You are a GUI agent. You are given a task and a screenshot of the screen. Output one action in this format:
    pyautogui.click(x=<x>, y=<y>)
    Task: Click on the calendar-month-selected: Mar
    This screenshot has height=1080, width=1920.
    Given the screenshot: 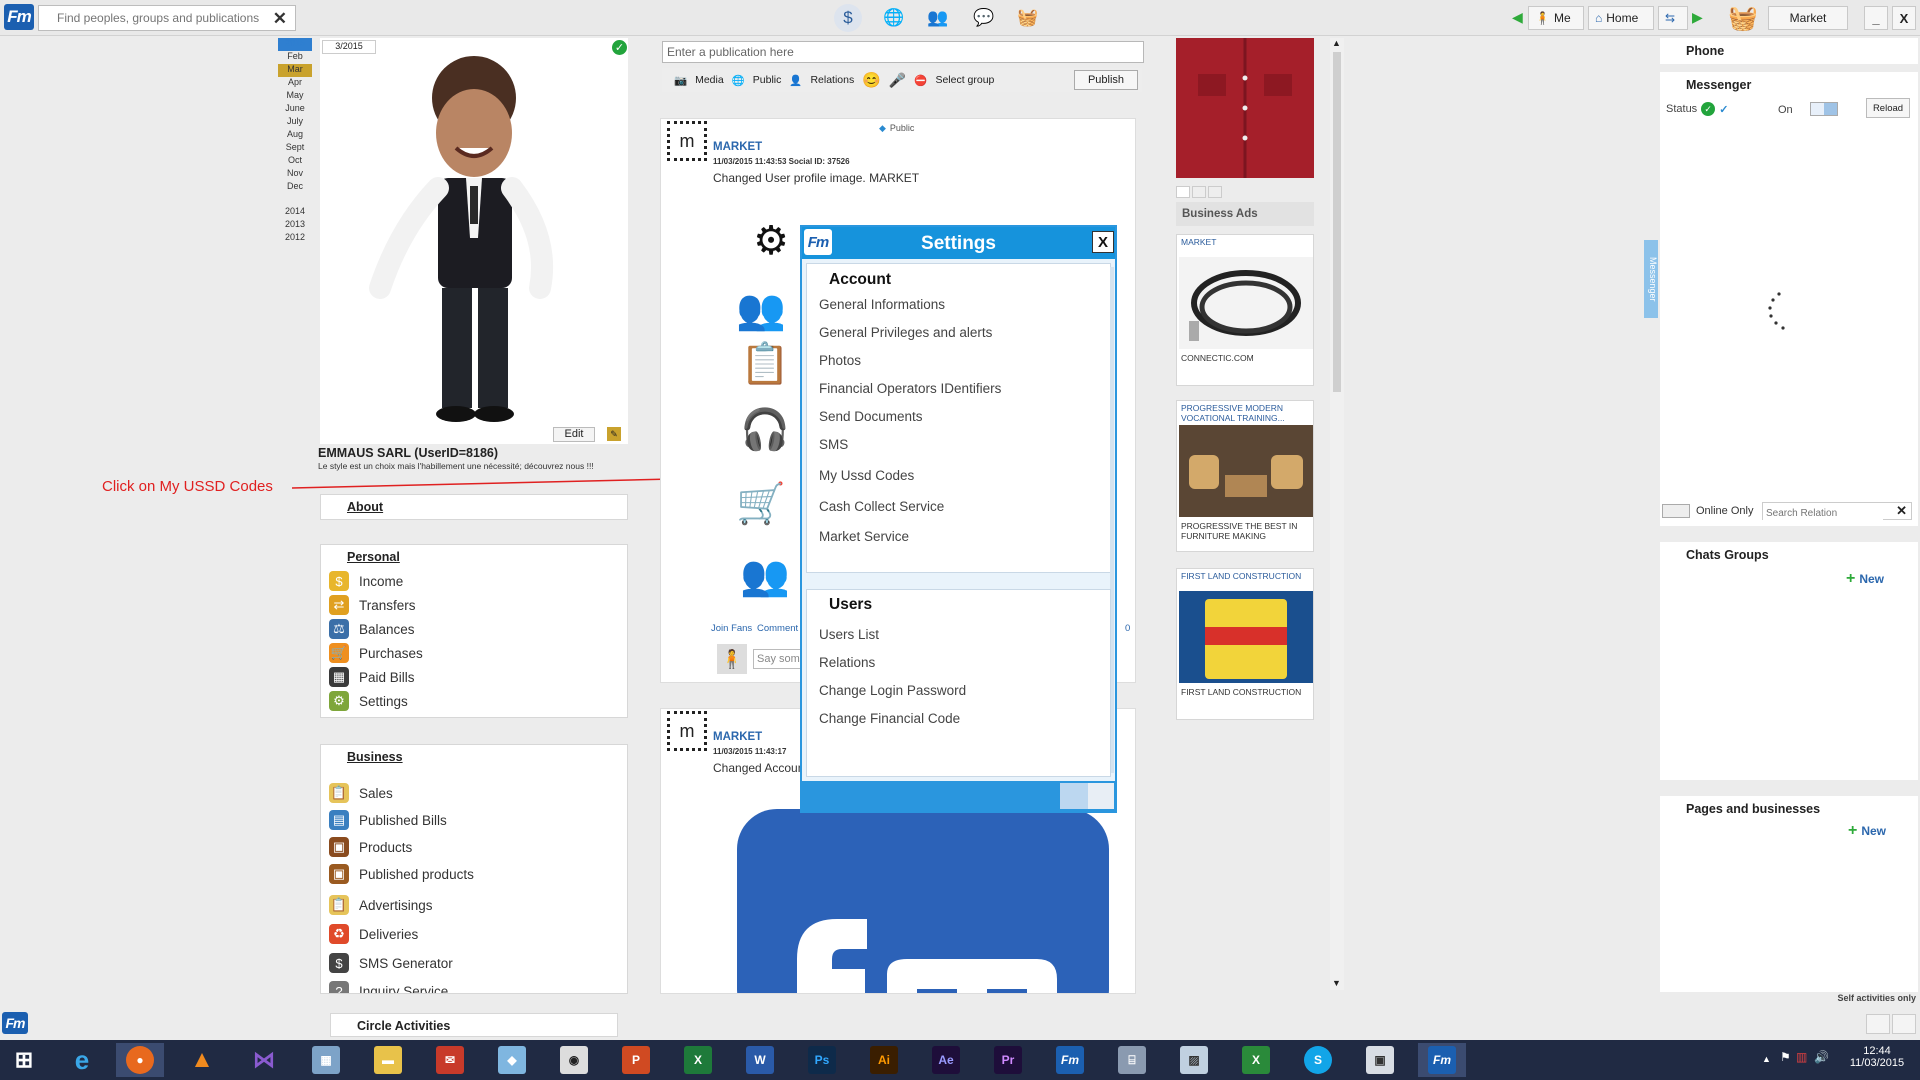 What is the action you would take?
    pyautogui.click(x=295, y=70)
    